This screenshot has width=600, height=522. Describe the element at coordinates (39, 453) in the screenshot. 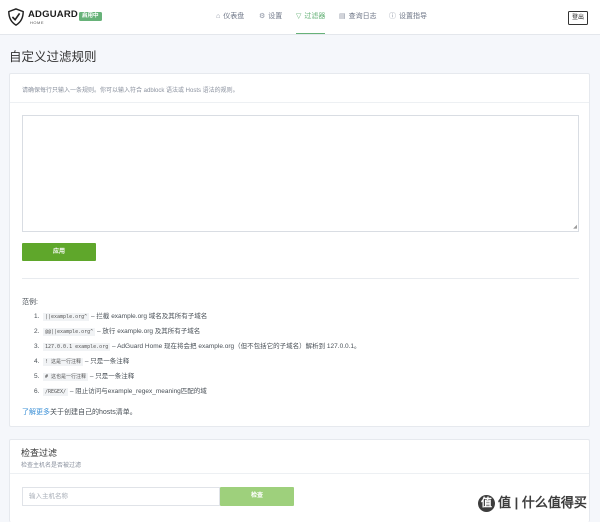

I see `check-card-title: 检查过滤` at that location.